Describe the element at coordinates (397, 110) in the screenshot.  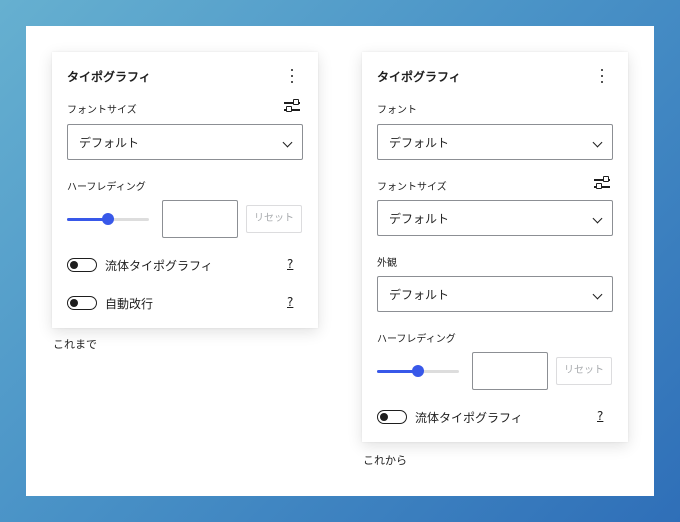
I see `font-family-label: フォント` at that location.